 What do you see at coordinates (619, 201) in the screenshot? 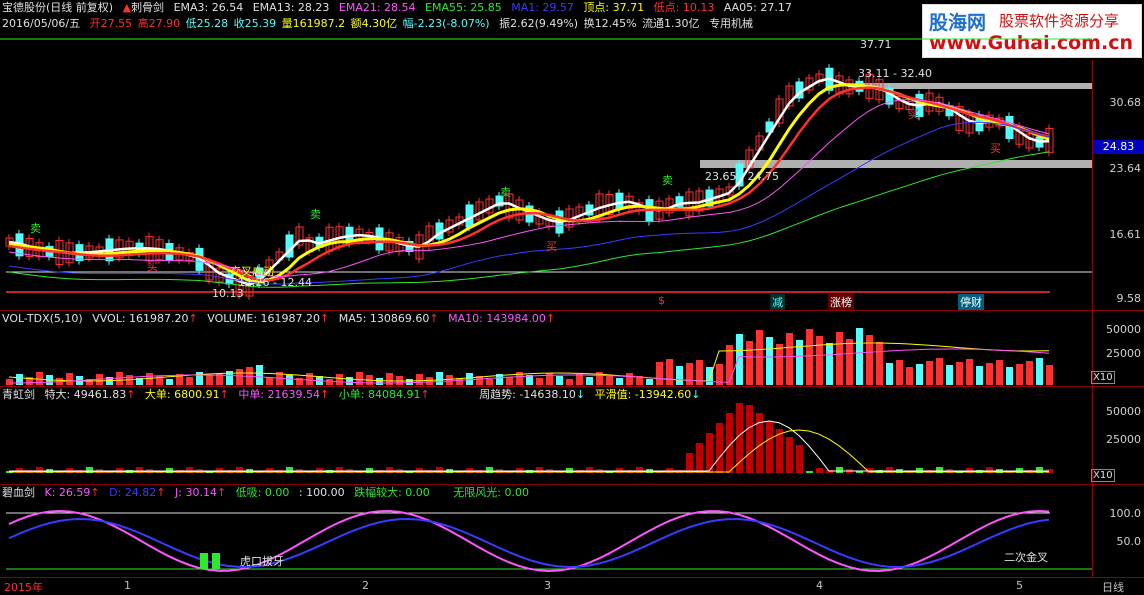
I see `candle-body` at bounding box center [619, 201].